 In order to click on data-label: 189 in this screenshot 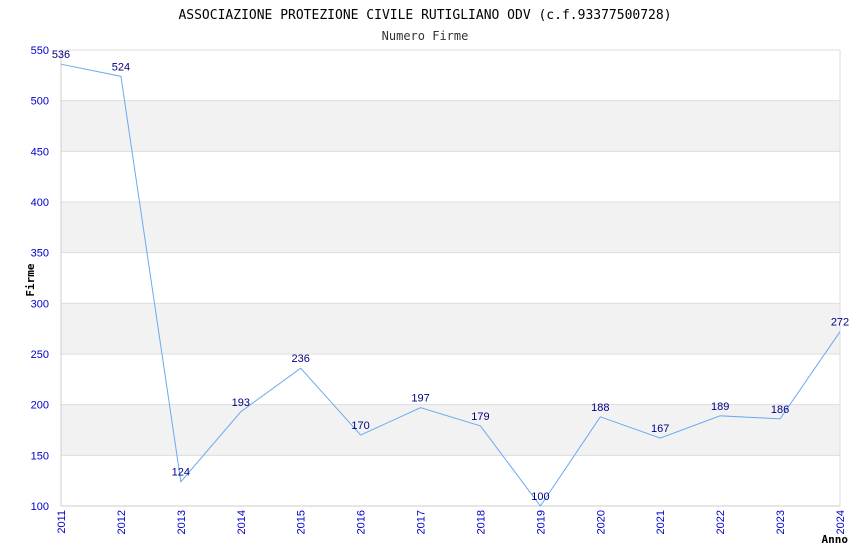, I will do `click(720, 407)`.